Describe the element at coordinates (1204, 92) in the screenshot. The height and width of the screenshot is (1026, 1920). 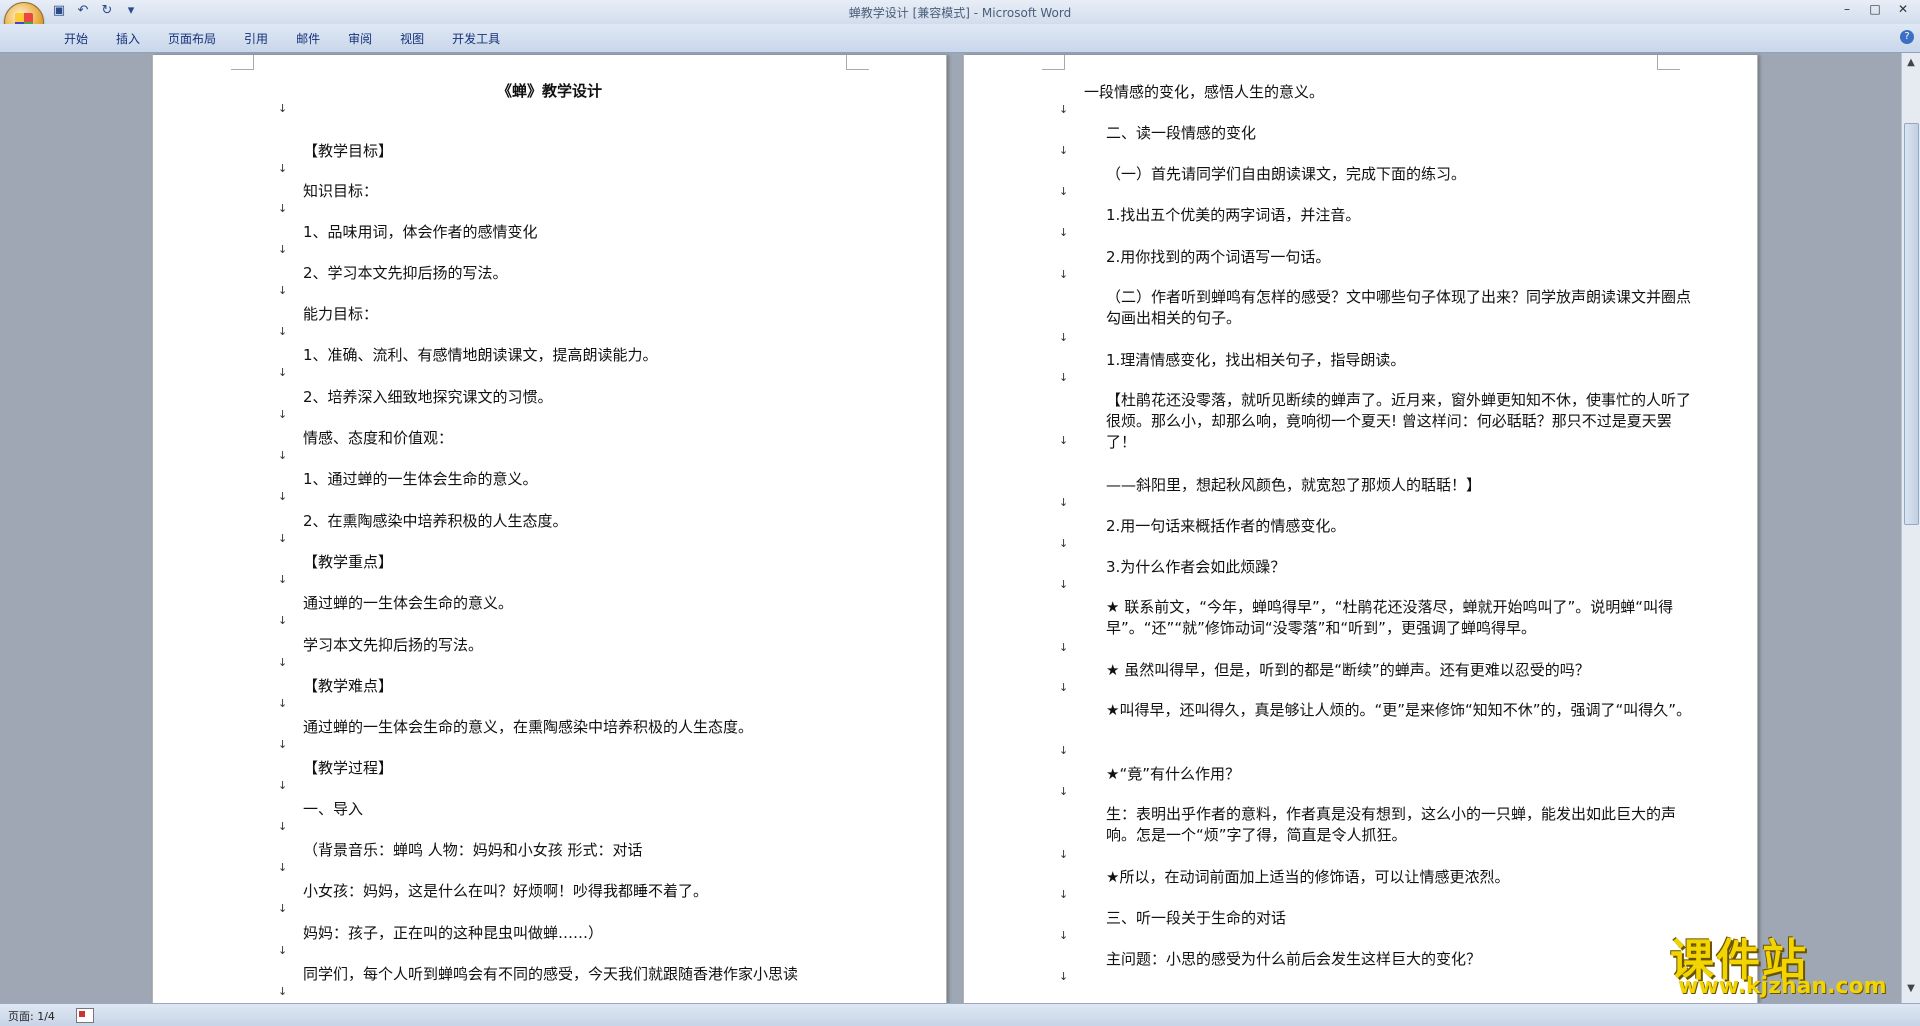
I see `paragraph: 一段情感的变化，感悟人生的意义。` at that location.